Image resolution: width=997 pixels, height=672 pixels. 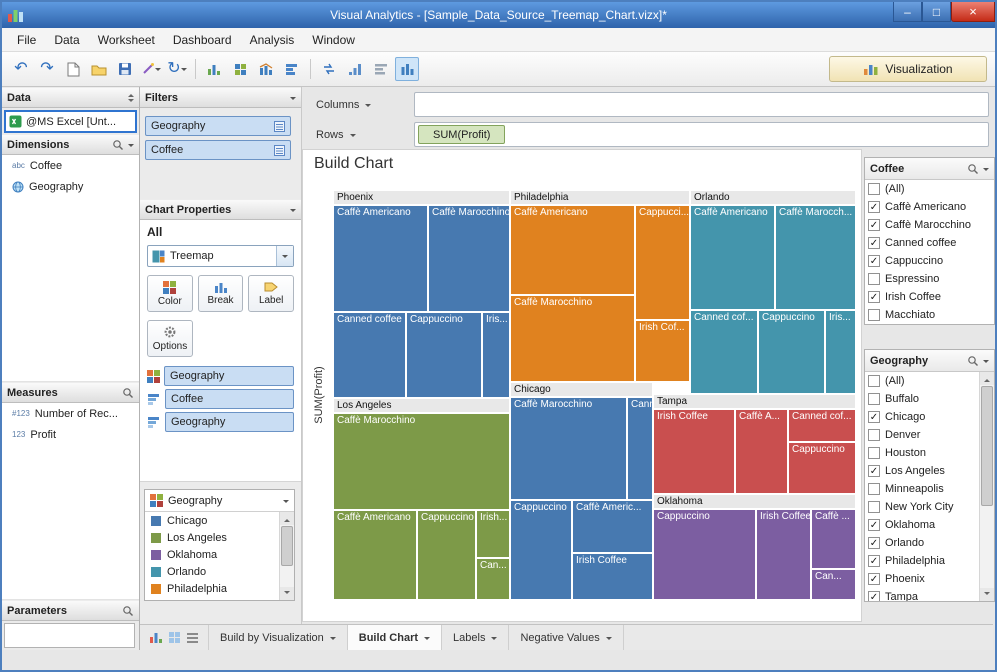 What do you see at coordinates (986, 486) in the screenshot?
I see `geography-scrollbar` at bounding box center [986, 486].